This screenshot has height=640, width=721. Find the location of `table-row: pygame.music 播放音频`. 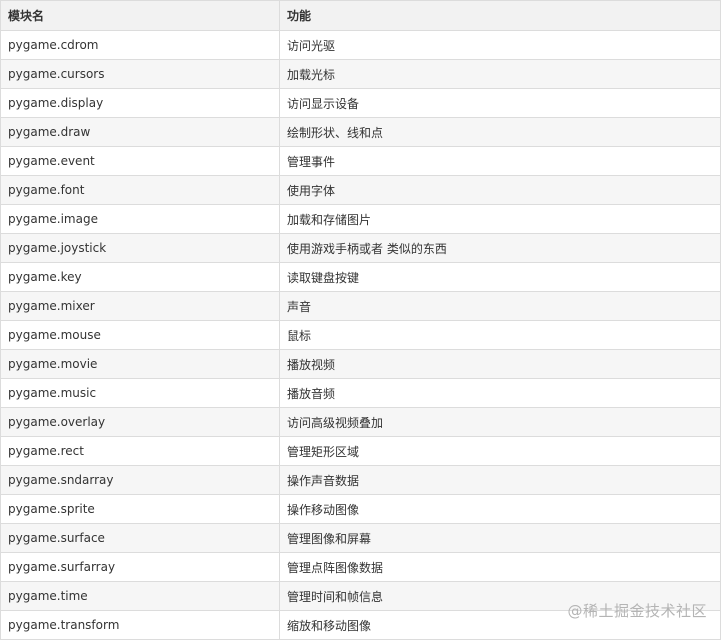

table-row: pygame.music 播放音频 is located at coordinates (360, 393).